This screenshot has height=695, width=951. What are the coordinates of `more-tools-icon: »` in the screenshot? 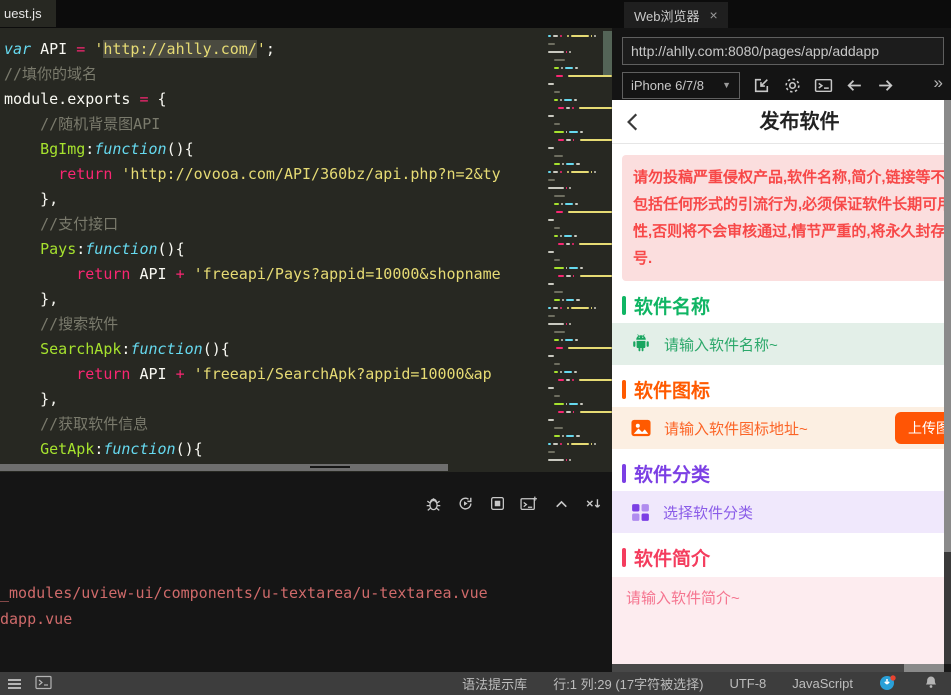 It's located at (938, 83).